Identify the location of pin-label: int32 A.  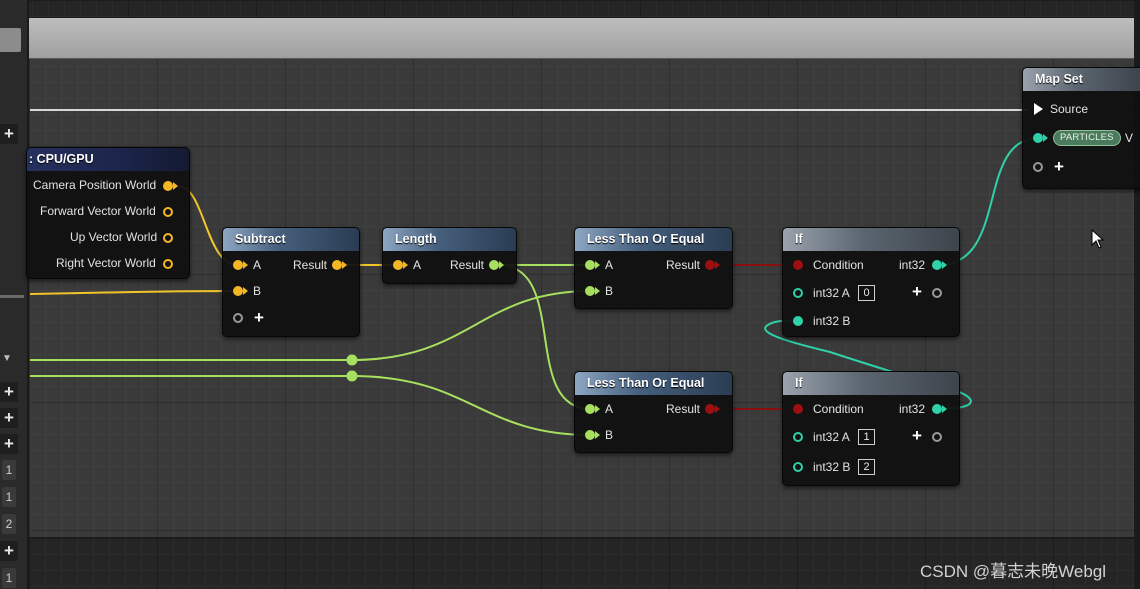
(831, 293).